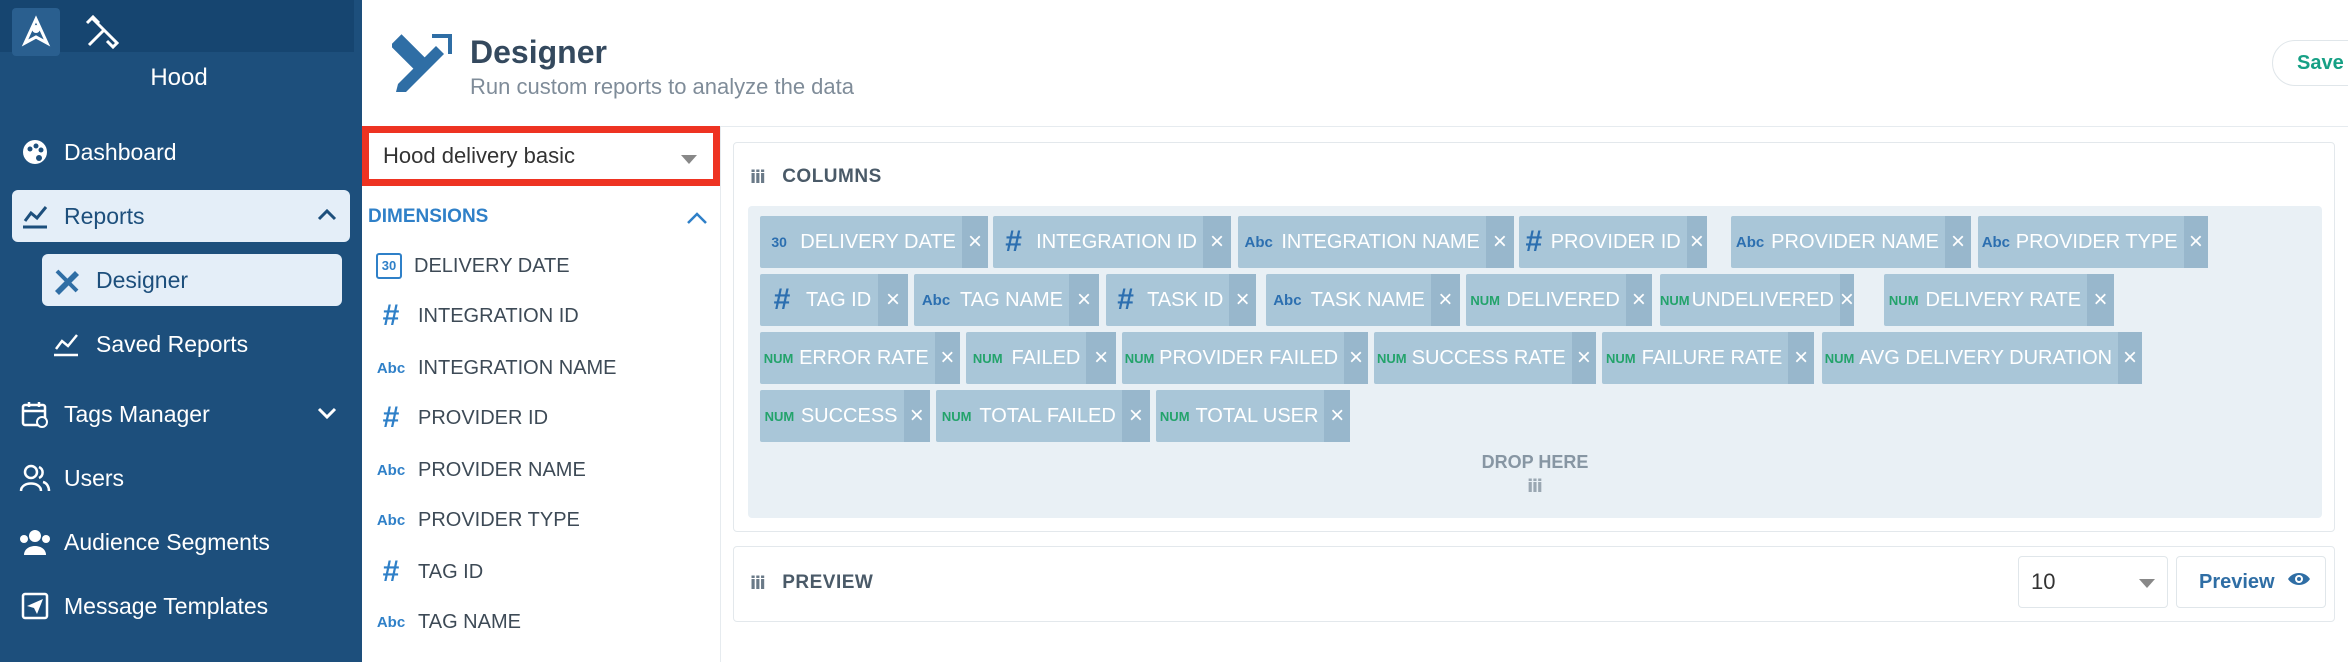  Describe the element at coordinates (137, 413) in the screenshot. I see `sidebar-item-label: Tags Manager` at that location.